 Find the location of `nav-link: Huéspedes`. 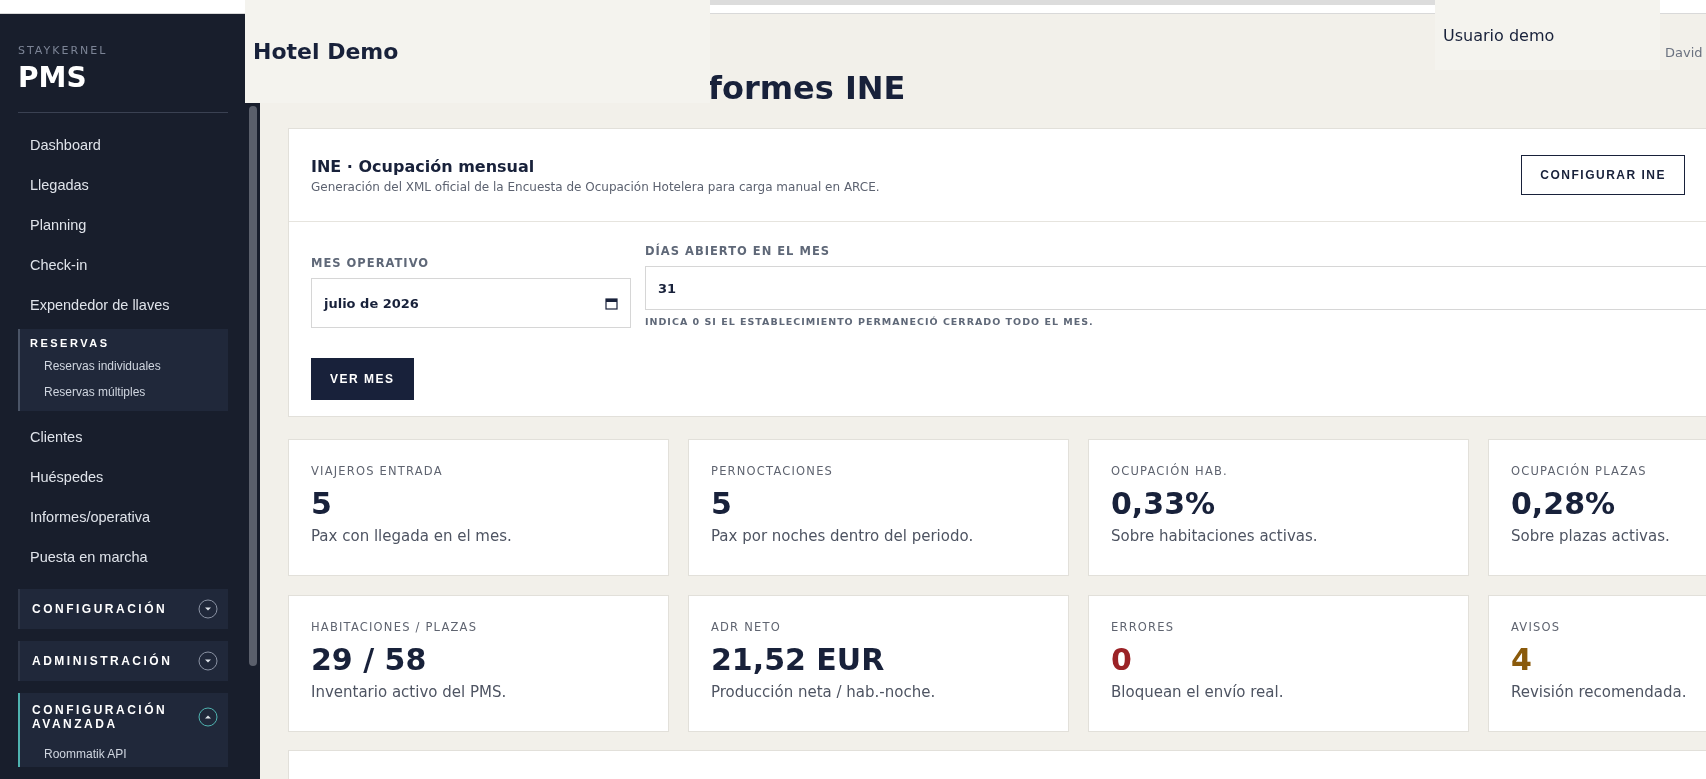

nav-link: Huéspedes is located at coordinates (123, 477).